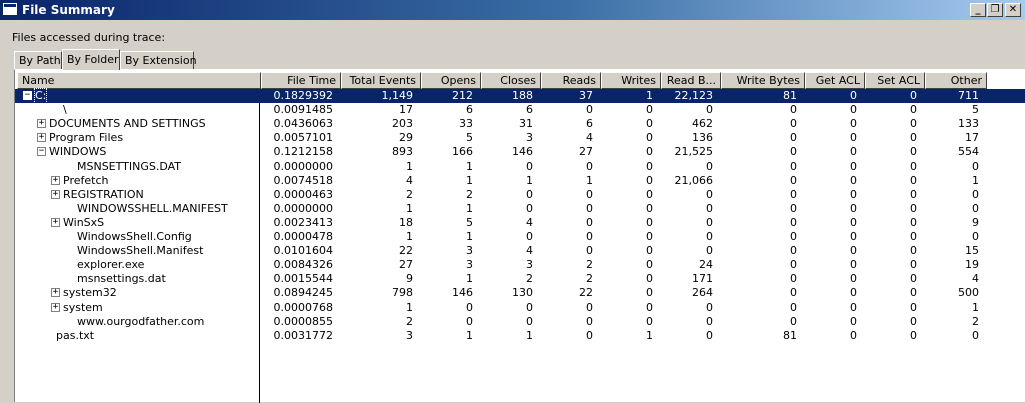  Describe the element at coordinates (158, 60) in the screenshot. I see `tab-by-extension: By Extension` at that location.